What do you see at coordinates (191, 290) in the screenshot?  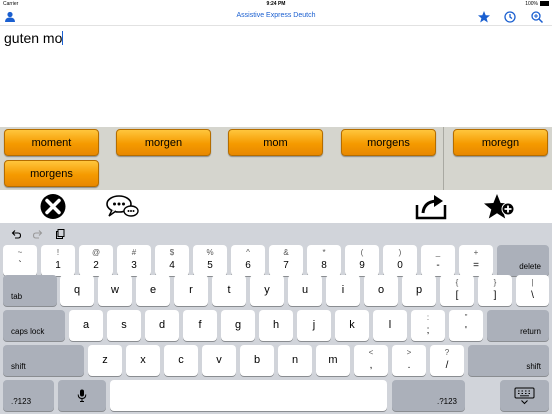 I see `key-r: r` at bounding box center [191, 290].